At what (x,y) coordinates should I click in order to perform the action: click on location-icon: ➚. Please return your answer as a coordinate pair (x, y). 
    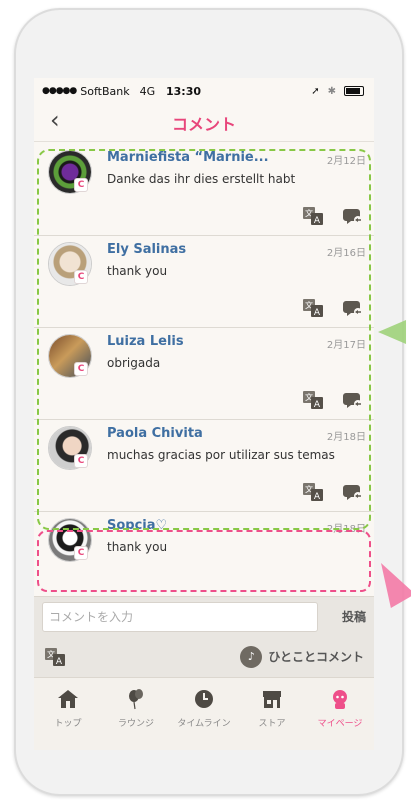
    Looking at the image, I should click on (315, 91).